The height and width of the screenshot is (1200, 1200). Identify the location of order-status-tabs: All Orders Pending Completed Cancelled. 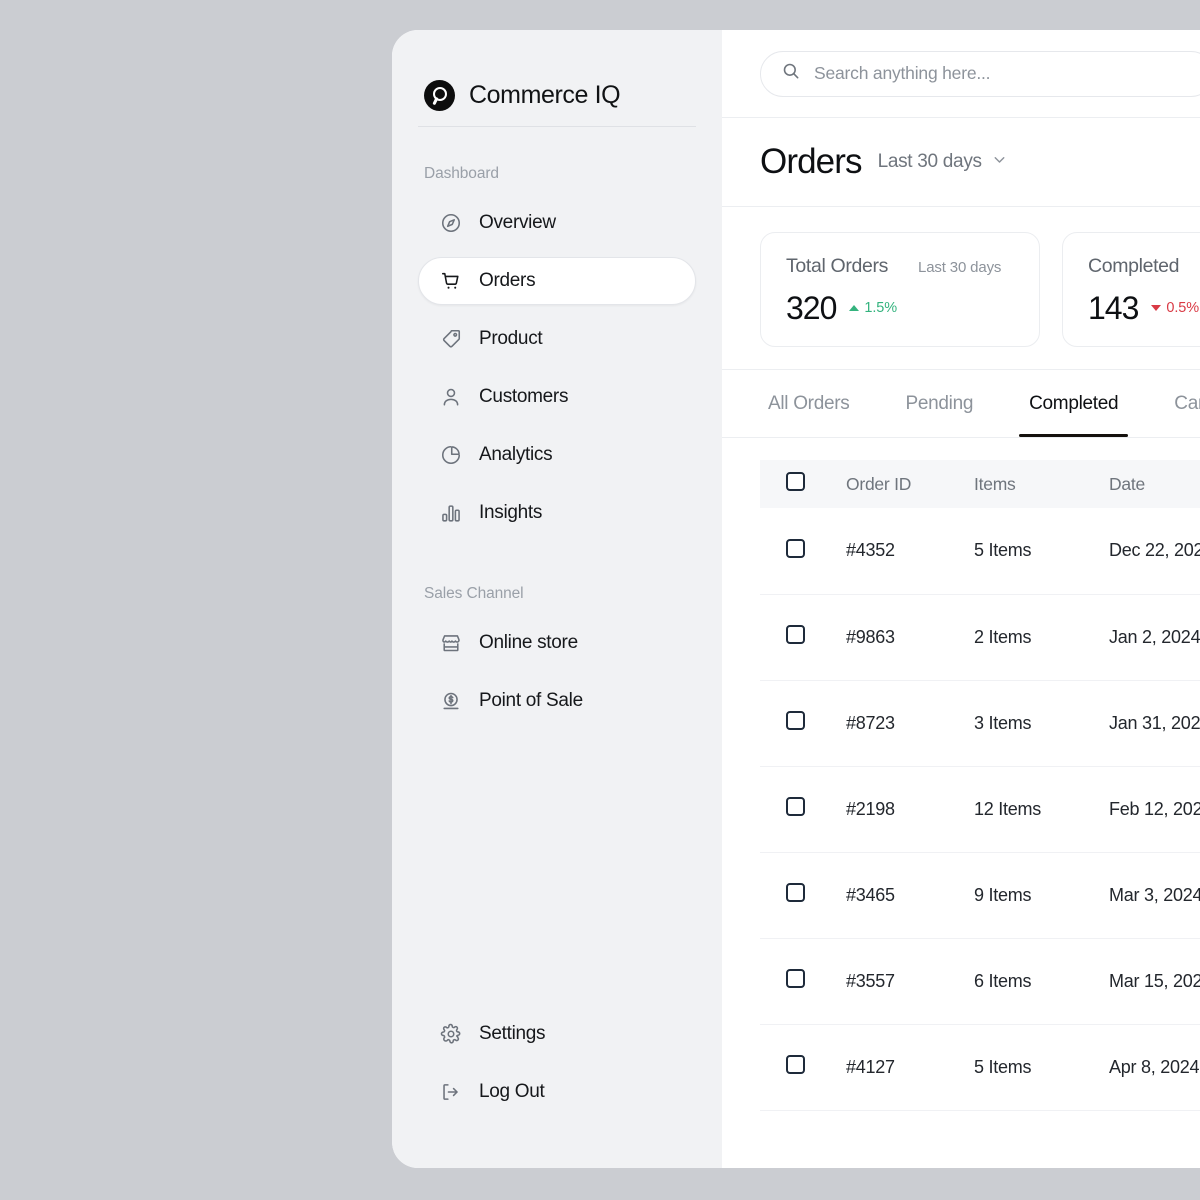
(961, 404).